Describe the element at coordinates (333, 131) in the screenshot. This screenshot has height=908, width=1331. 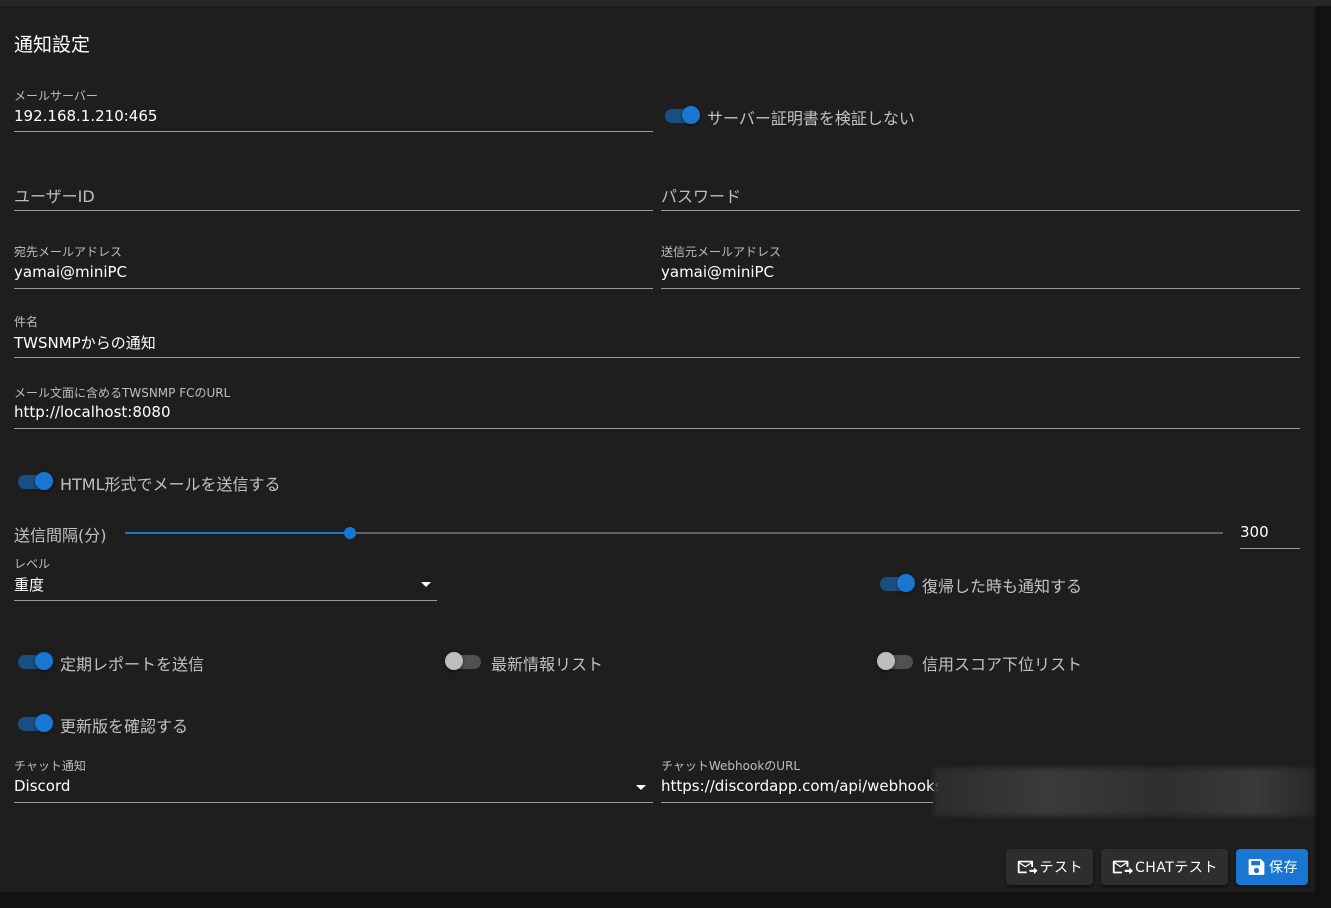
I see `mail-server-underline` at that location.